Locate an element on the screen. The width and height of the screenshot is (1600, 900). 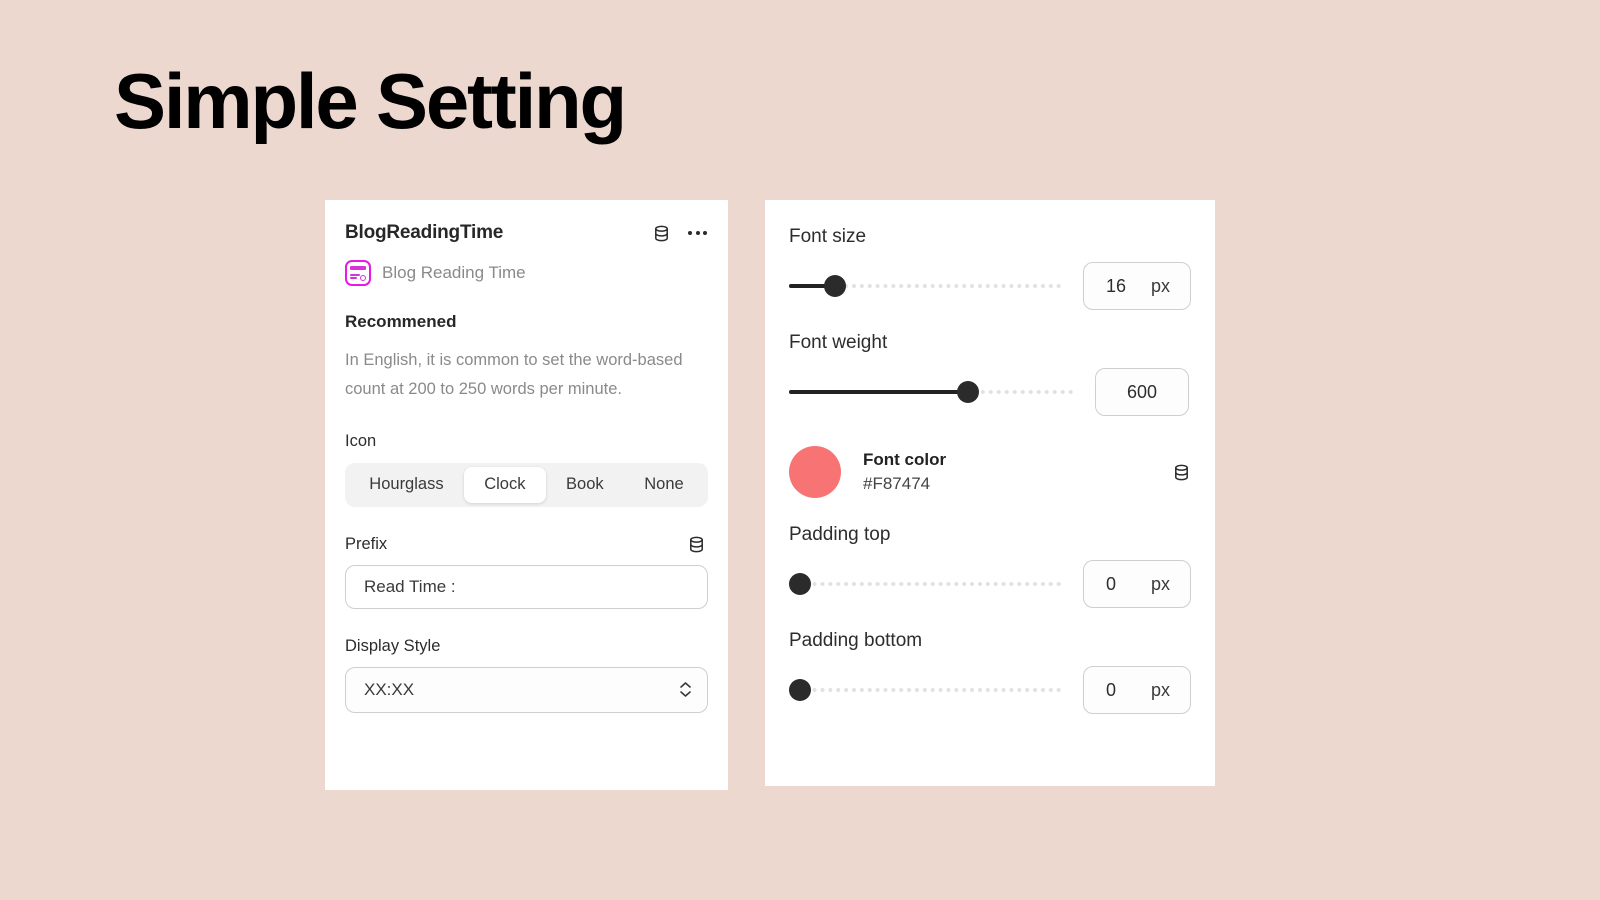
font-weight-input: 600 is located at coordinates (1142, 392).